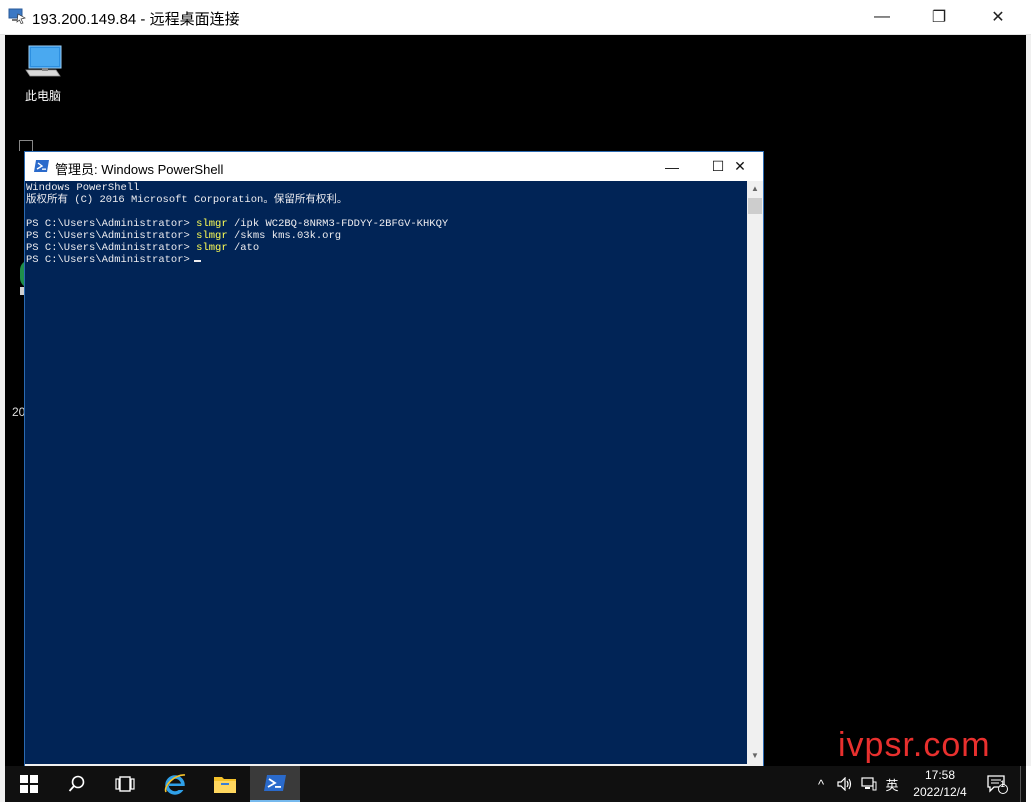  What do you see at coordinates (386, 248) in the screenshot?
I see `console-command-line: PS C:\Users\Administrator> slmgr /ato` at bounding box center [386, 248].